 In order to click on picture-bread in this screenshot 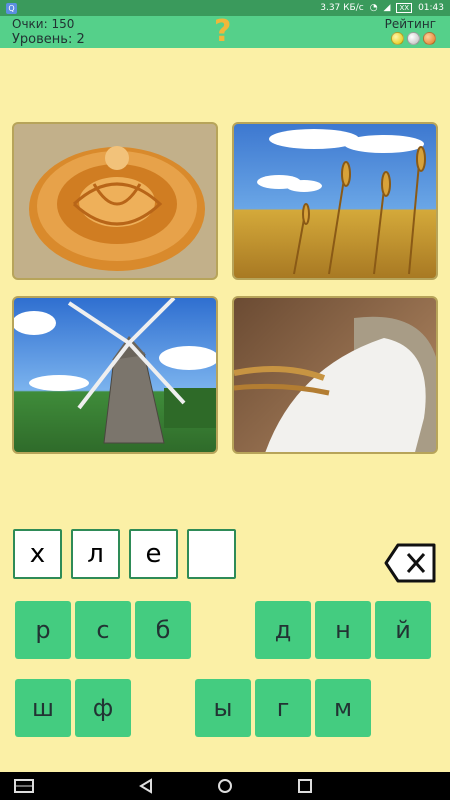, I will do `click(115, 201)`.